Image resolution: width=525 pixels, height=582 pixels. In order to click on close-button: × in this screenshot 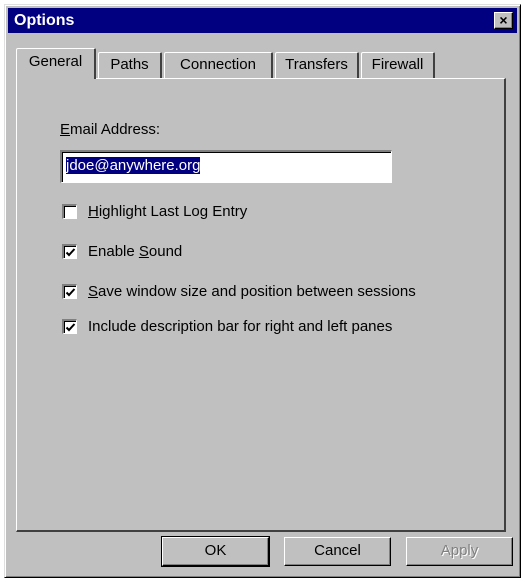, I will do `click(503, 20)`.